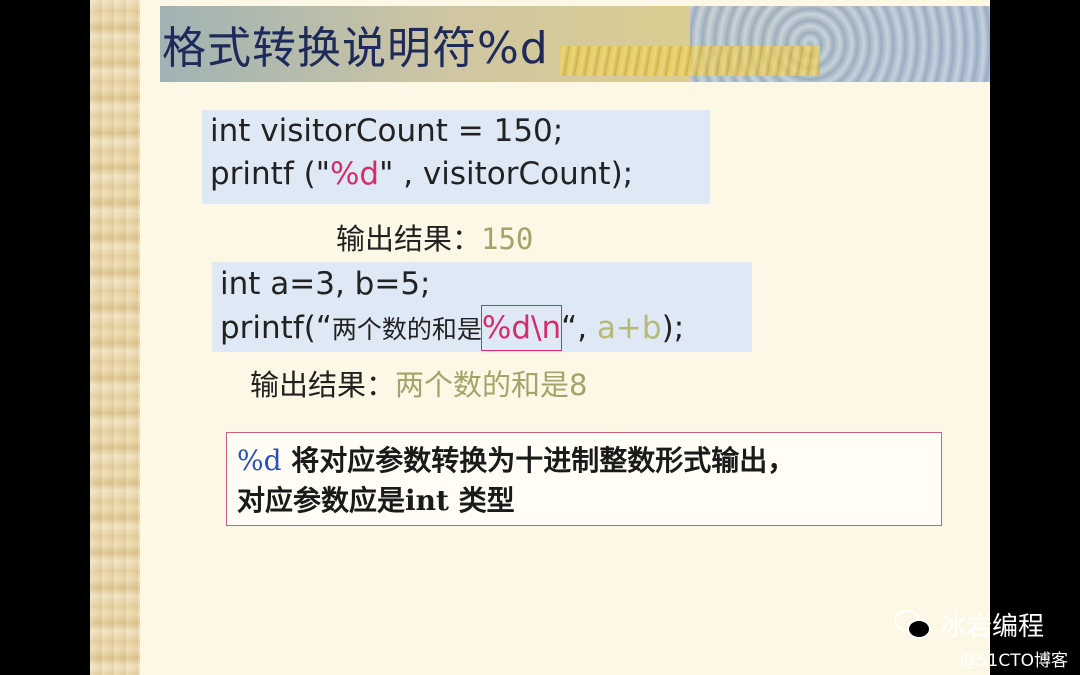  I want to click on code-example-2: int a=3, b=5; printf(“两个数的和是%d\n“, a+b);, so click(482, 307).